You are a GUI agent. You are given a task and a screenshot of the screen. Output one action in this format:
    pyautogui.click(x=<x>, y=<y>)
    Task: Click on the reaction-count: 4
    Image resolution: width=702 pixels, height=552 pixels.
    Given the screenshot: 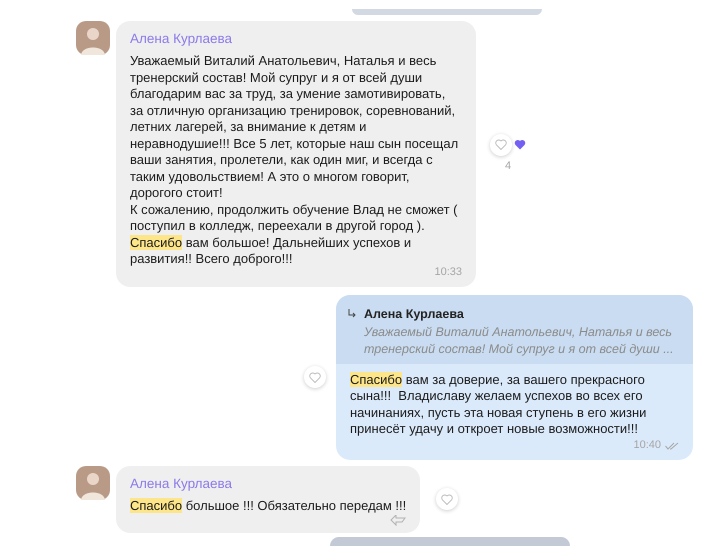 What is the action you would take?
    pyautogui.click(x=508, y=166)
    